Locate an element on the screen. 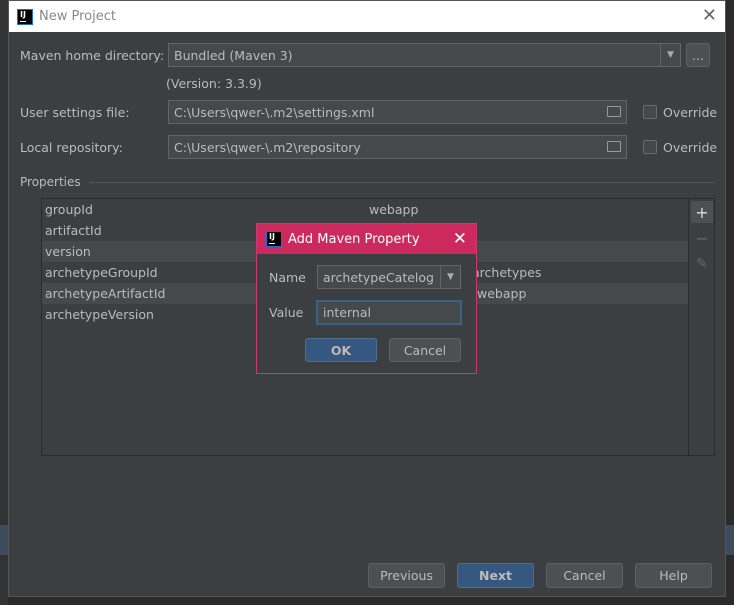 The width and height of the screenshot is (734, 605). repo-override-label: Override is located at coordinates (690, 147).